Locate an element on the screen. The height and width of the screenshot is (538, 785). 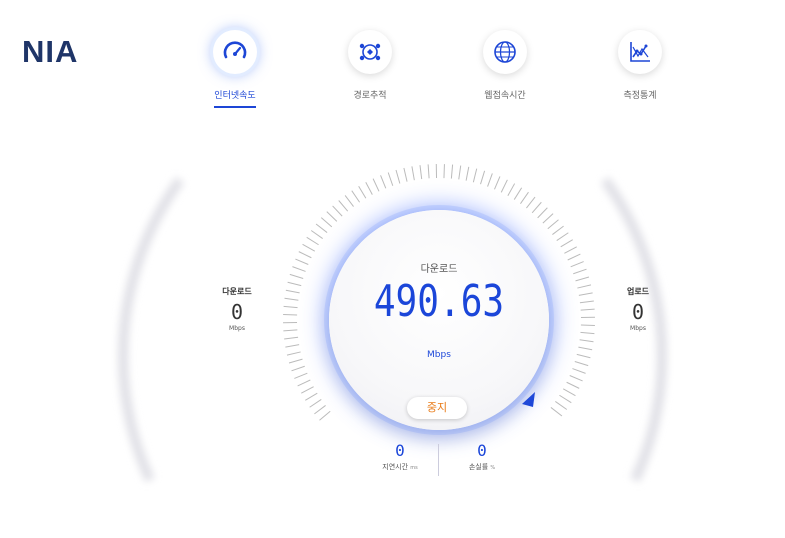
speed-value: 490.63 is located at coordinates (439, 301).